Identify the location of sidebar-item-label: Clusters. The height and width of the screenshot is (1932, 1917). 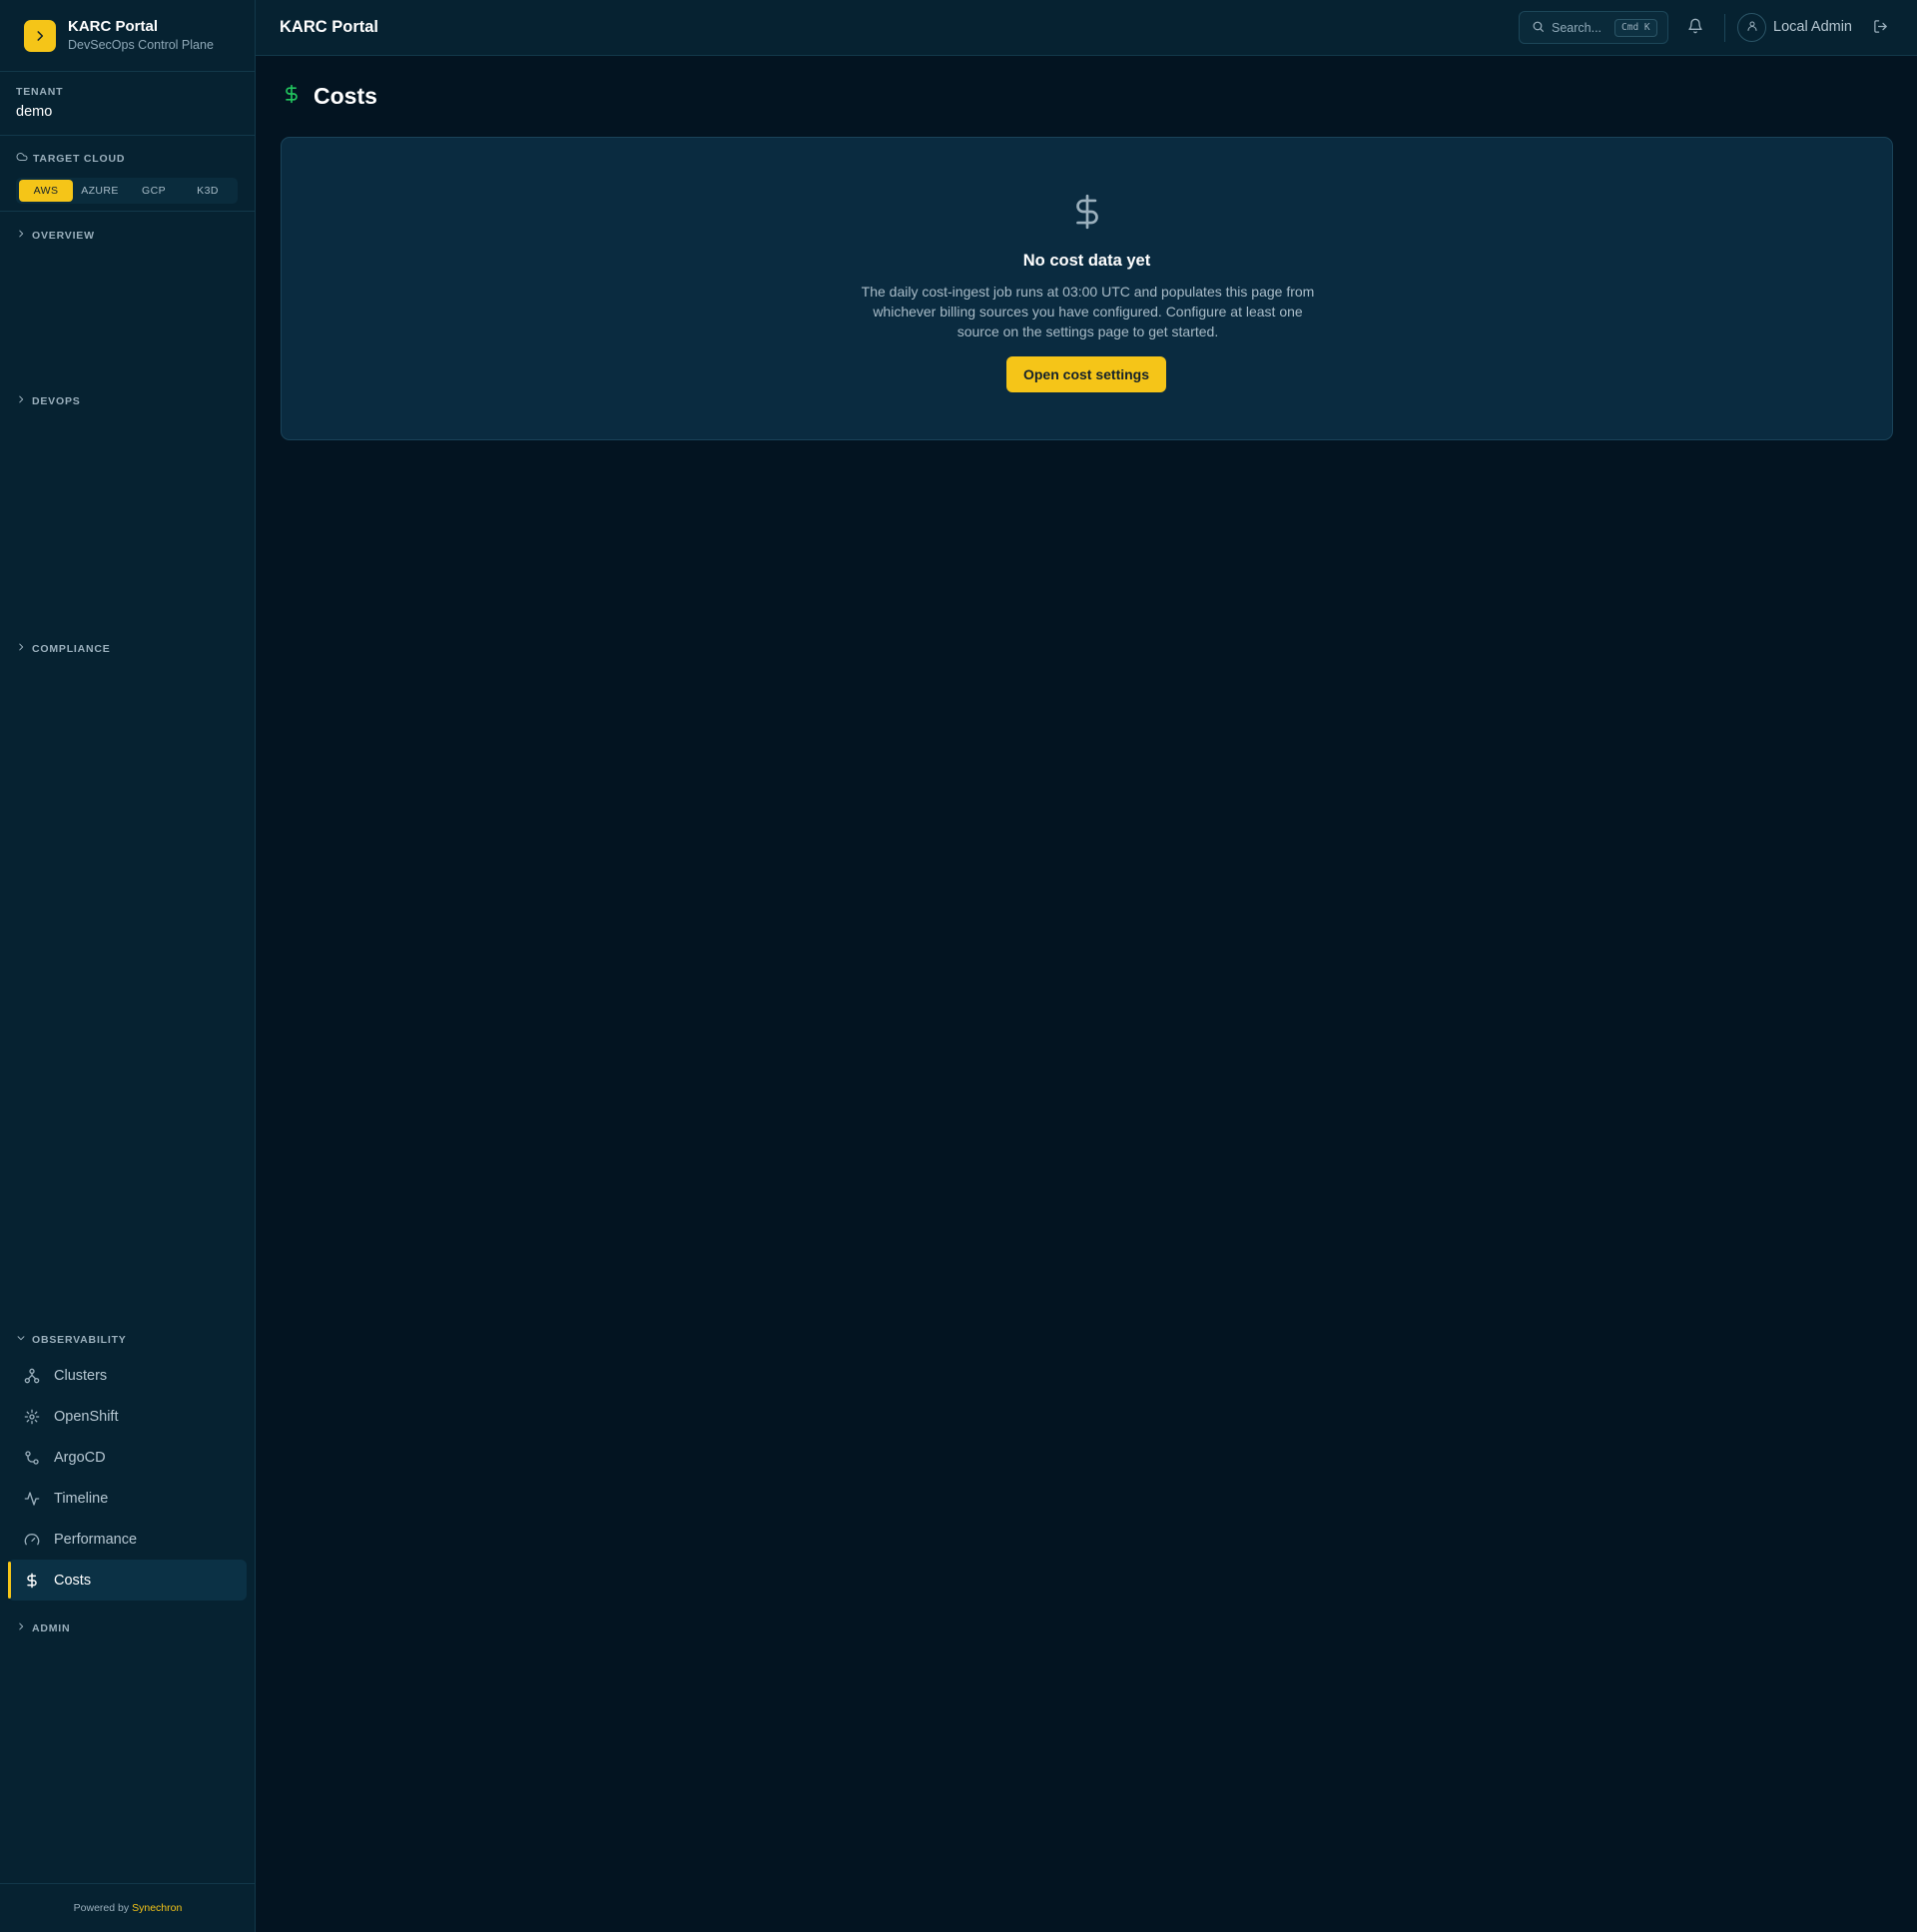
(81, 1375).